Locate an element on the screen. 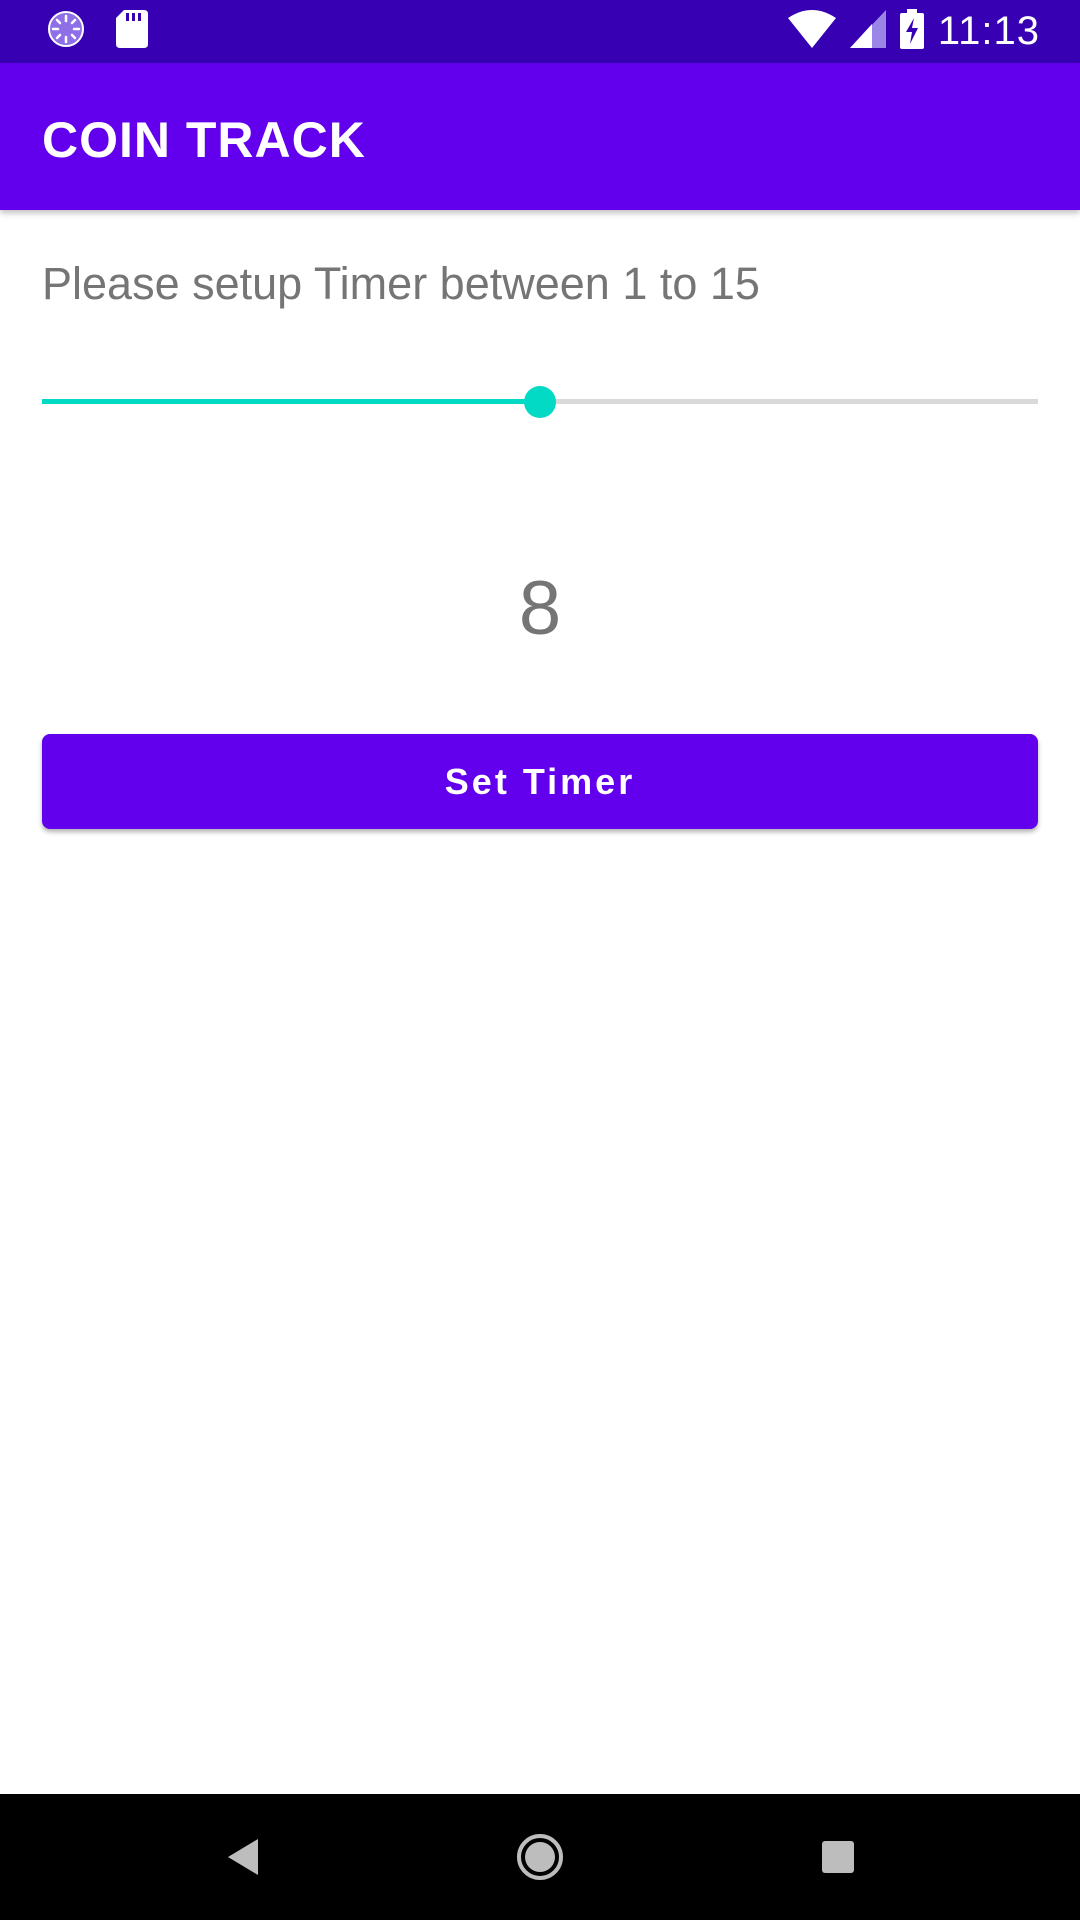 This screenshot has width=1080, height=1920. navigation-bar is located at coordinates (540, 1857).